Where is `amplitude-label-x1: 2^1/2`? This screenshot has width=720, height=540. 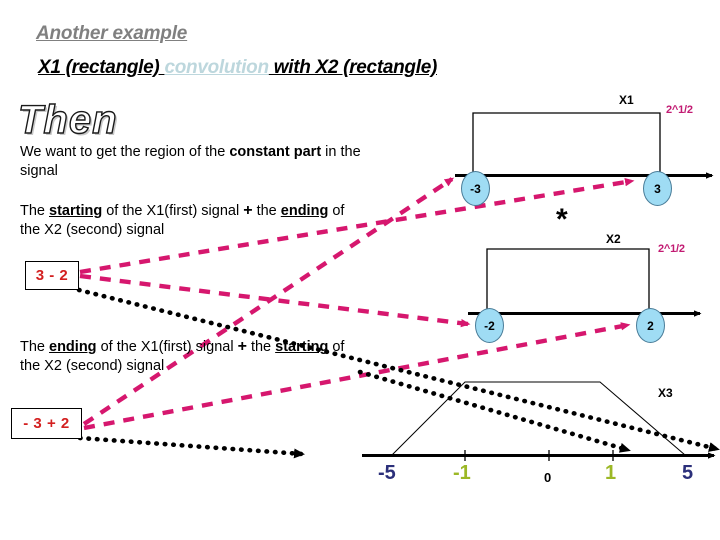 amplitude-label-x1: 2^1/2 is located at coordinates (679, 110).